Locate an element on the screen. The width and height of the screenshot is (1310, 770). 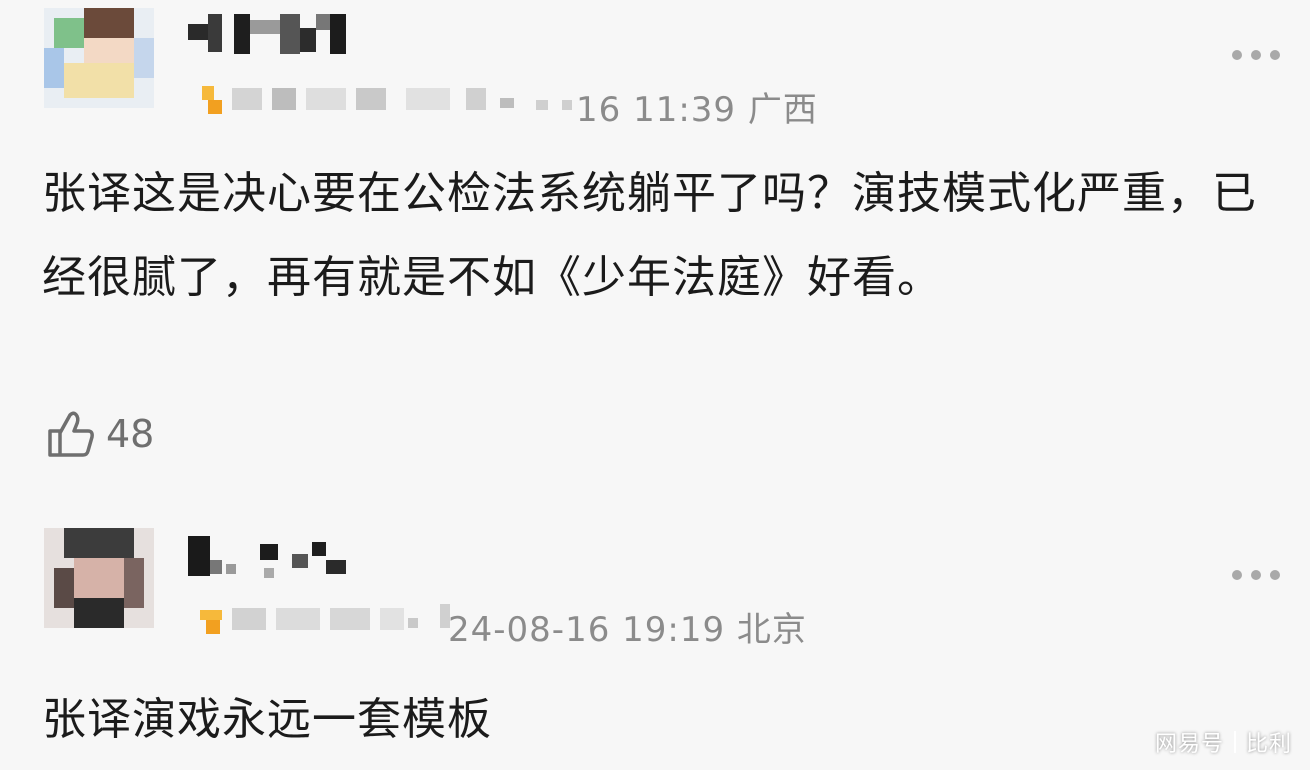
comment-timestamp: 24-08-16 19:19 北京 is located at coordinates (627, 630).